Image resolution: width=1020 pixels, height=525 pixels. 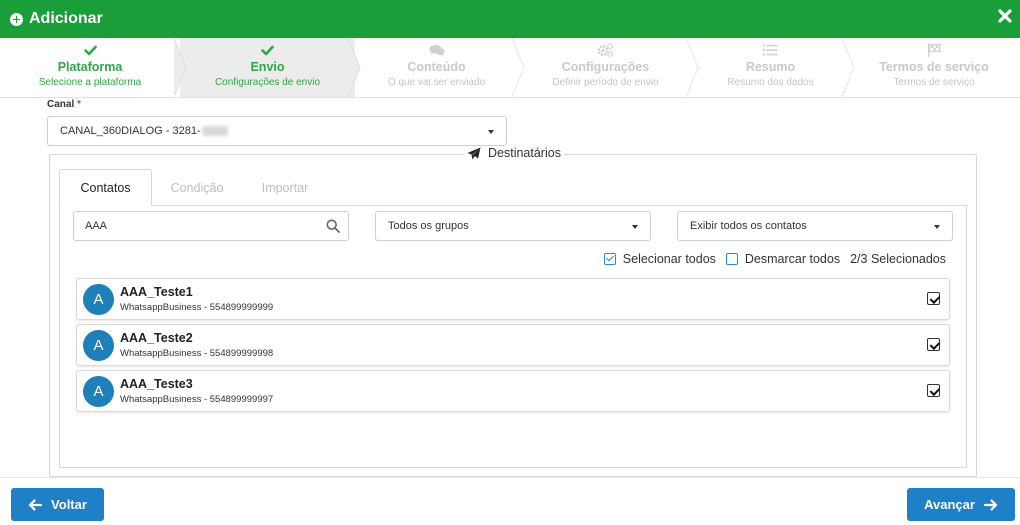 I want to click on exibir-select-value: Exibir todos os contatos, so click(x=748, y=226).